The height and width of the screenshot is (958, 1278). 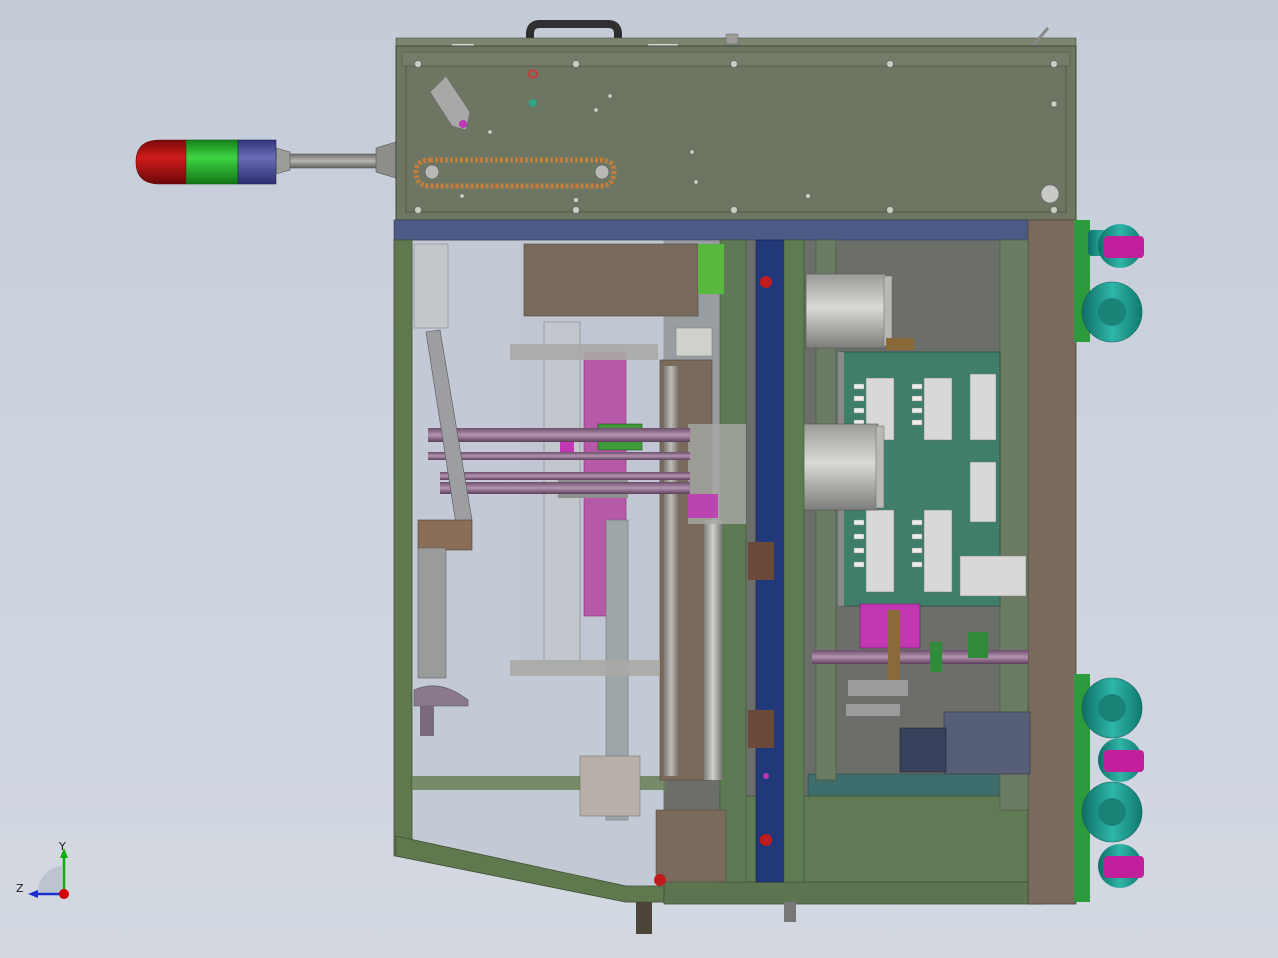 What do you see at coordinates (20, 888) in the screenshot?
I see `axis-z-label: Z` at bounding box center [20, 888].